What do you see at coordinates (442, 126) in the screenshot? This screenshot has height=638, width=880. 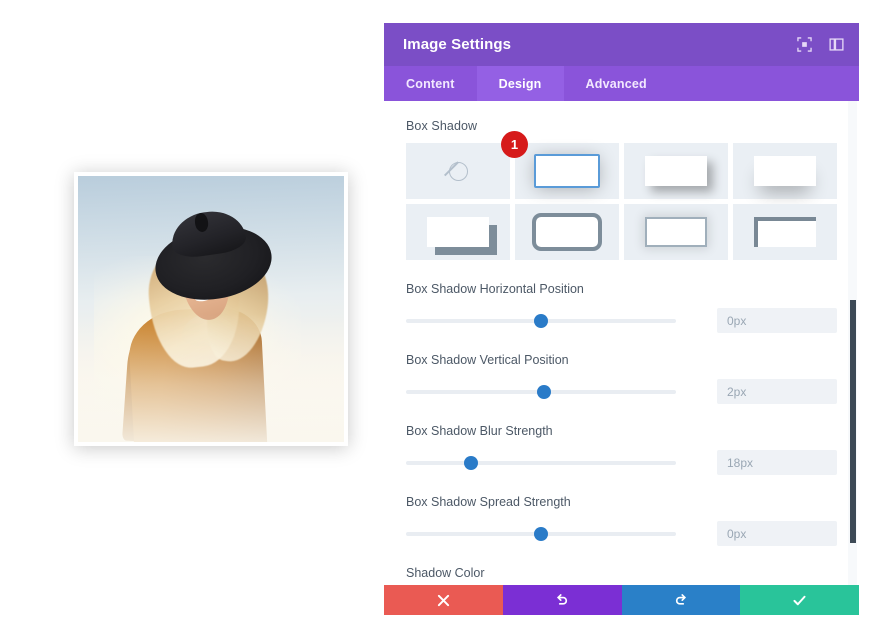 I see `box-shadow-label: Box Shadow` at bounding box center [442, 126].